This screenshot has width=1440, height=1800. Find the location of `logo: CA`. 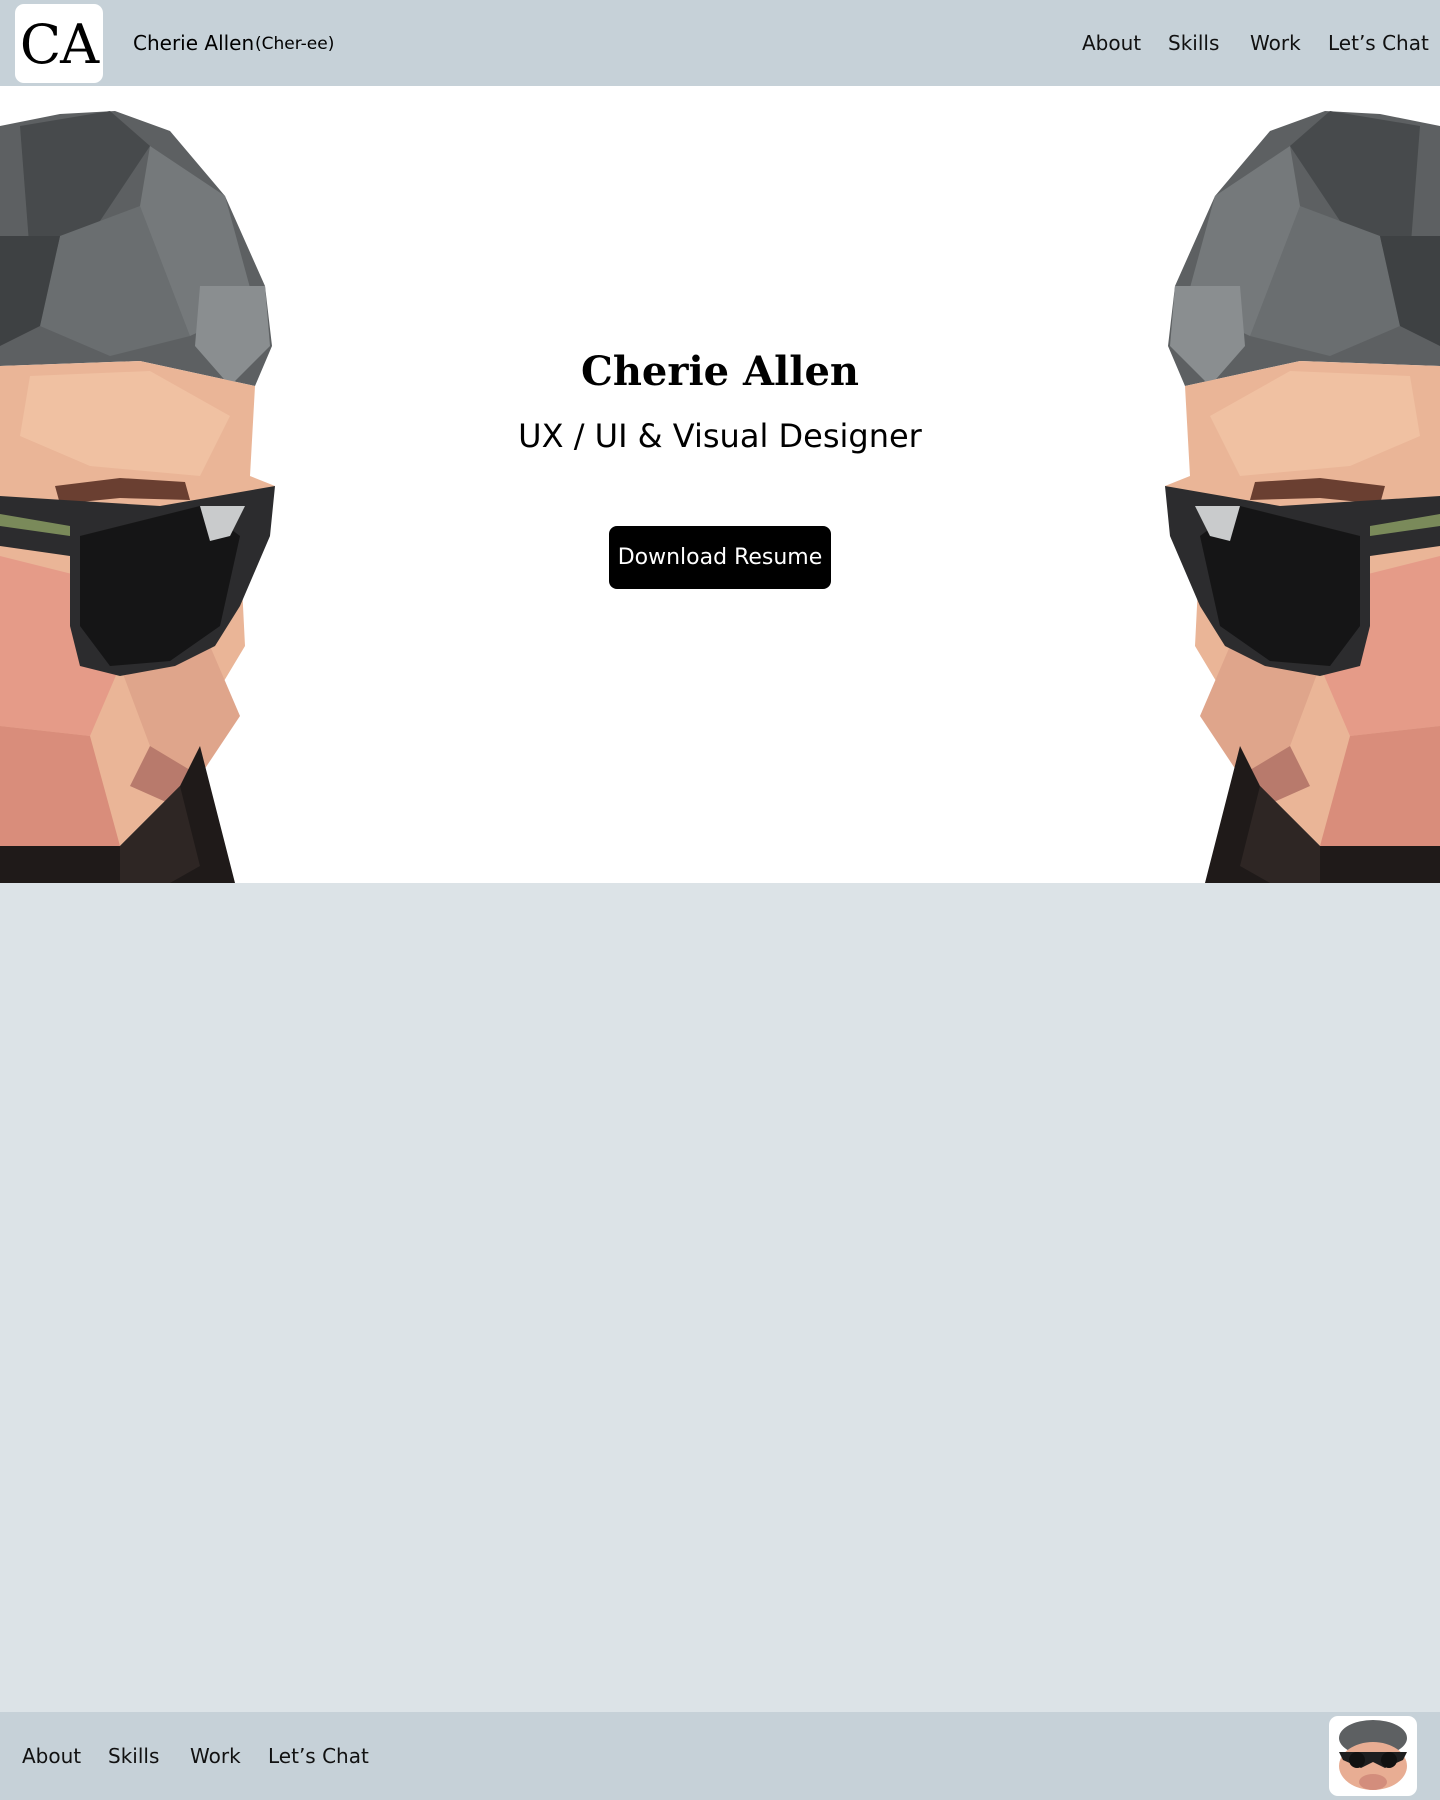

logo: CA is located at coordinates (59, 43).